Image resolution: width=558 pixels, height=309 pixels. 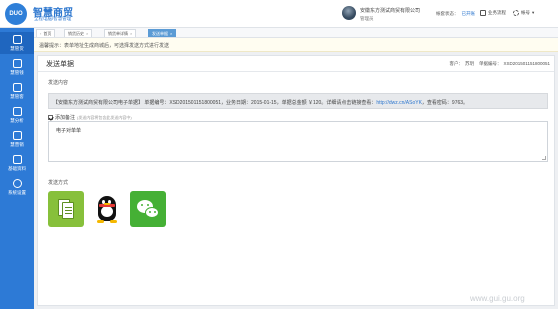 I want to click on remark-row: 添加备注 (发送内容将包含此发送内容中), so click(x=90, y=117).